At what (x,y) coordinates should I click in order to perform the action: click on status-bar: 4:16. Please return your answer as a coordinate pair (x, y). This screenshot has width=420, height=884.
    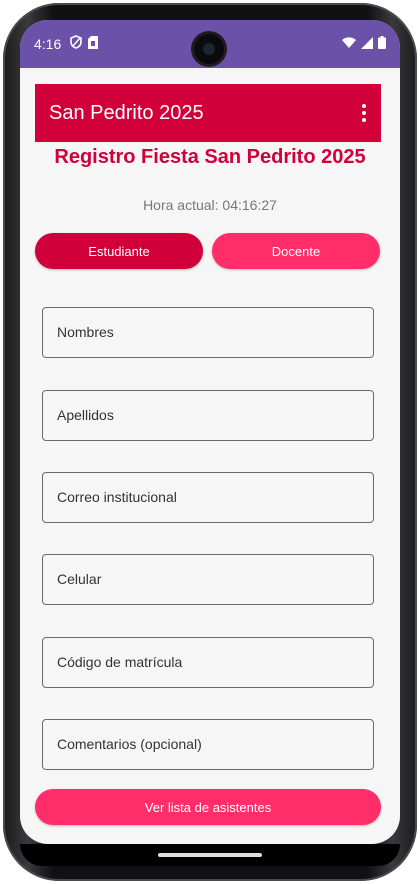
    Looking at the image, I should click on (210, 44).